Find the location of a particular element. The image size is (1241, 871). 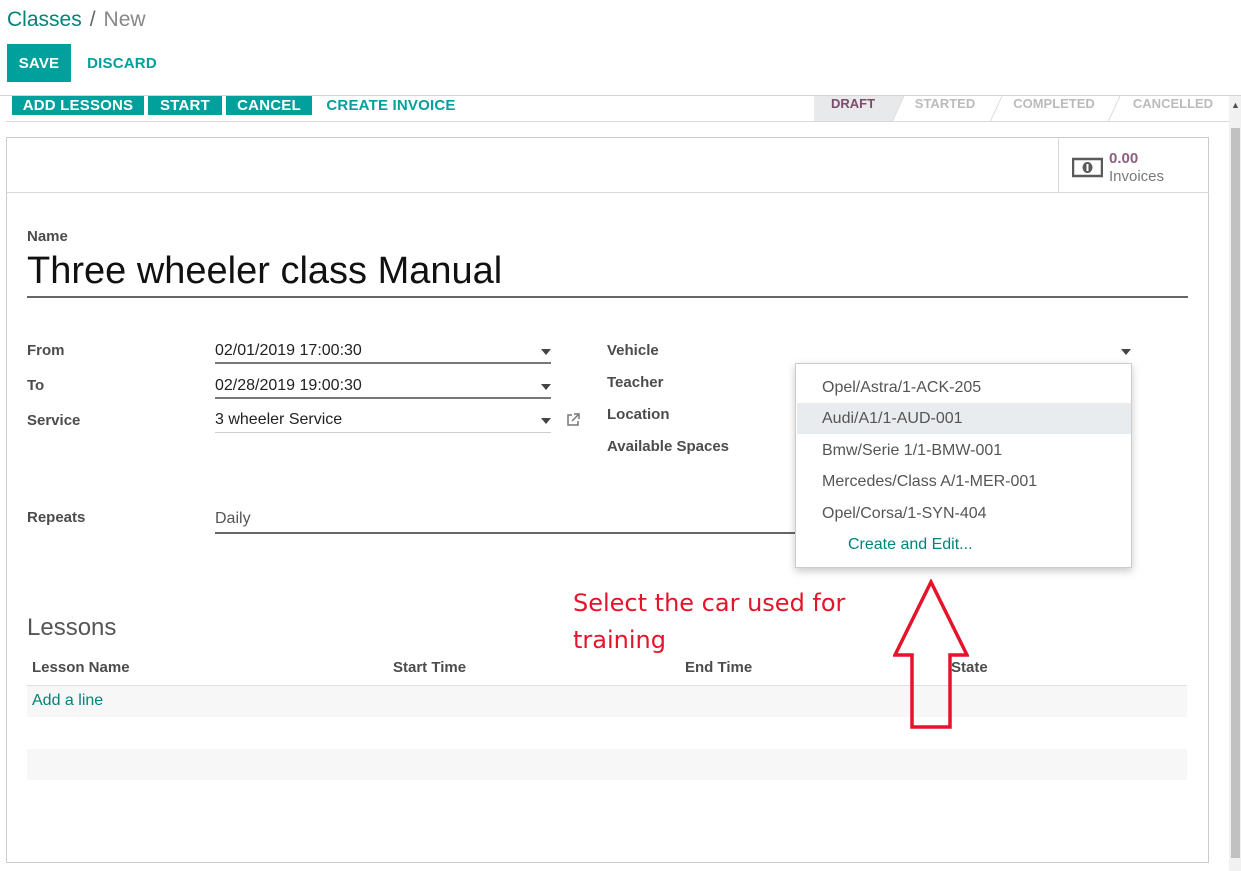

stage-completed: COMPLETED is located at coordinates (1054, 108).